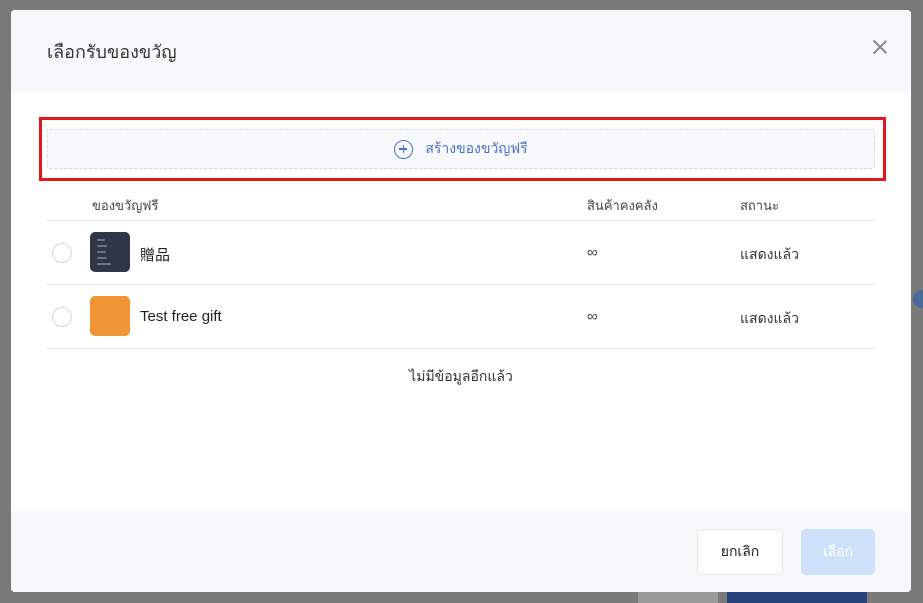 The width and height of the screenshot is (923, 603). Describe the element at coordinates (460, 317) in the screenshot. I see `table-row: Test free gift ∞ แสดงแล้ว` at that location.